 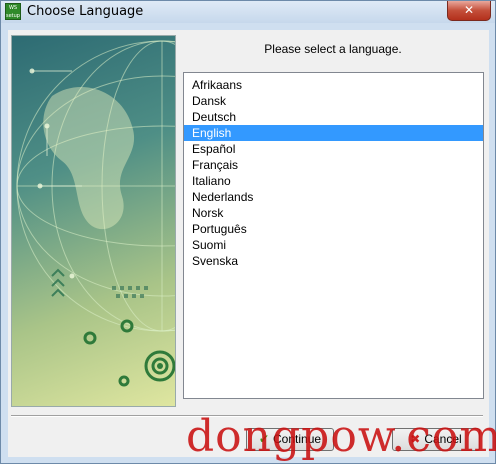 I want to click on select-language-prompt: Please select a language., so click(x=333, y=49).